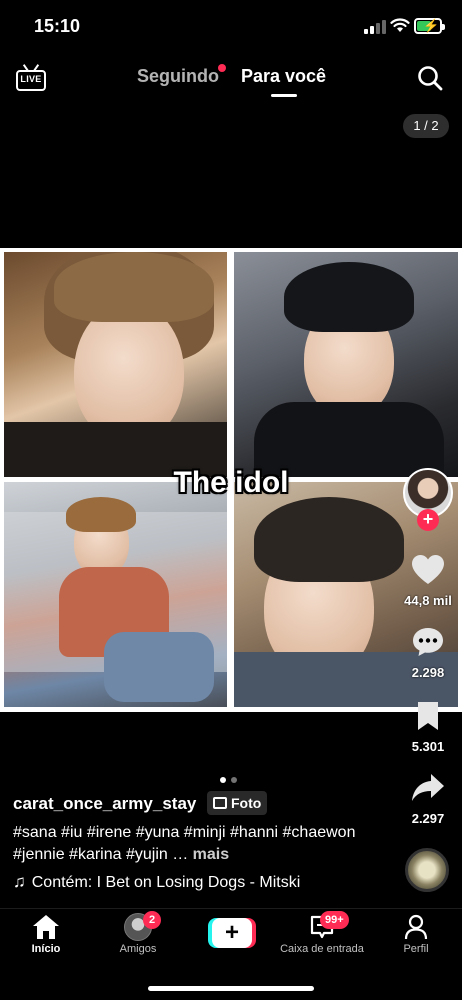  Describe the element at coordinates (220, 803) in the screenshot. I see `image-icon` at that location.